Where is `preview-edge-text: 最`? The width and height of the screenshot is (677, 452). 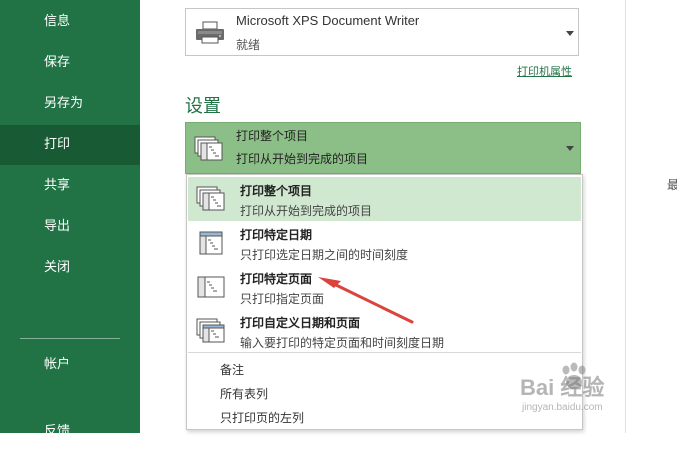 preview-edge-text: 最 is located at coordinates (672, 185).